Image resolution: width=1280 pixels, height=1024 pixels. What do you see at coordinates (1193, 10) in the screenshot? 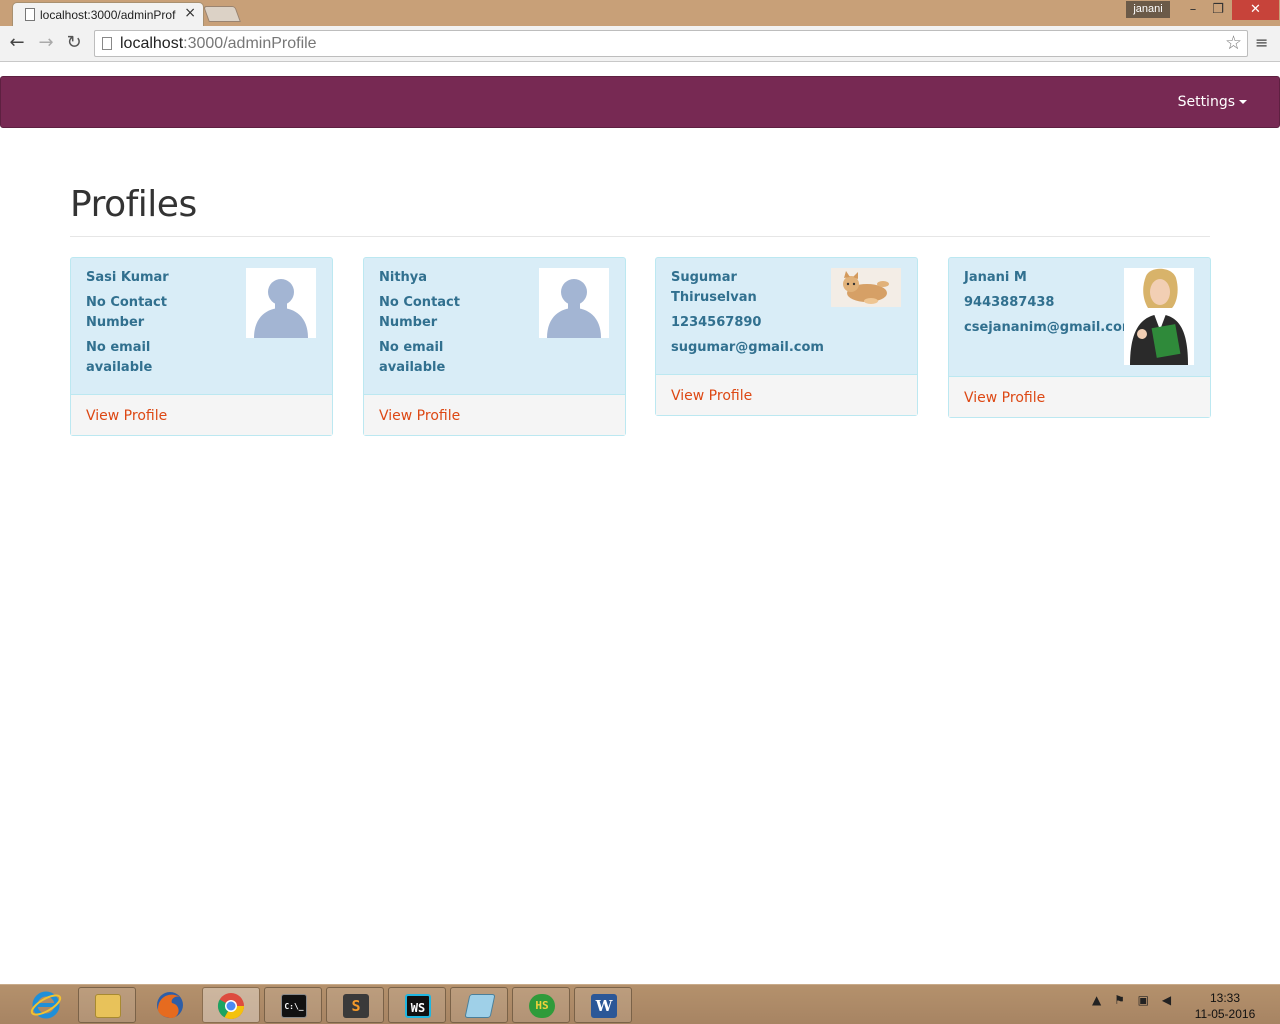
I see `minimize-button: –` at bounding box center [1193, 10].